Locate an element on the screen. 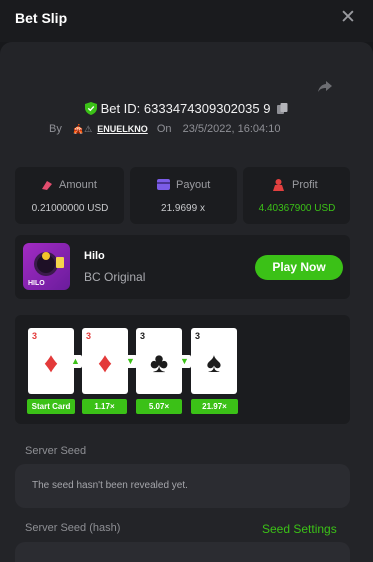  payout-value: 21.9699 x is located at coordinates (183, 208).